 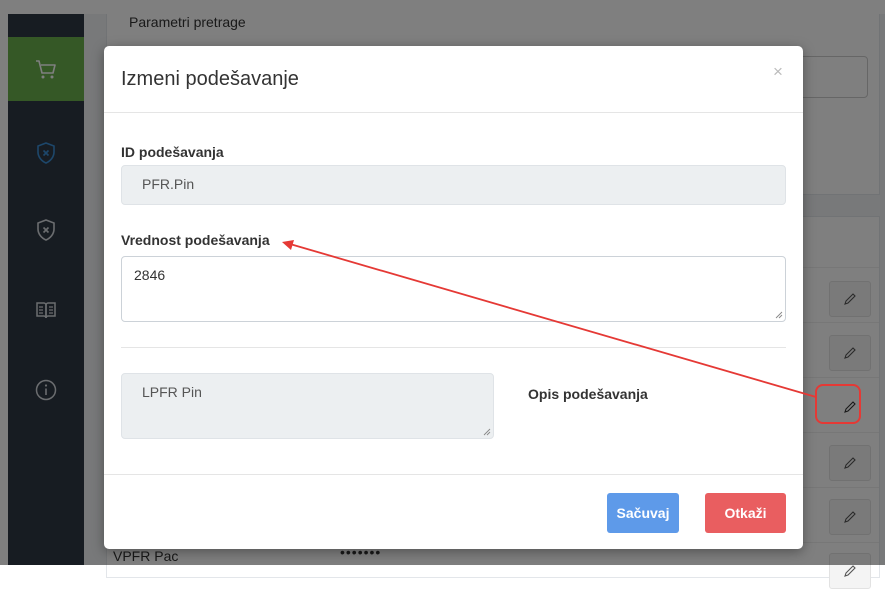 I want to click on setting-value-textarea: 2846, so click(x=453, y=289).